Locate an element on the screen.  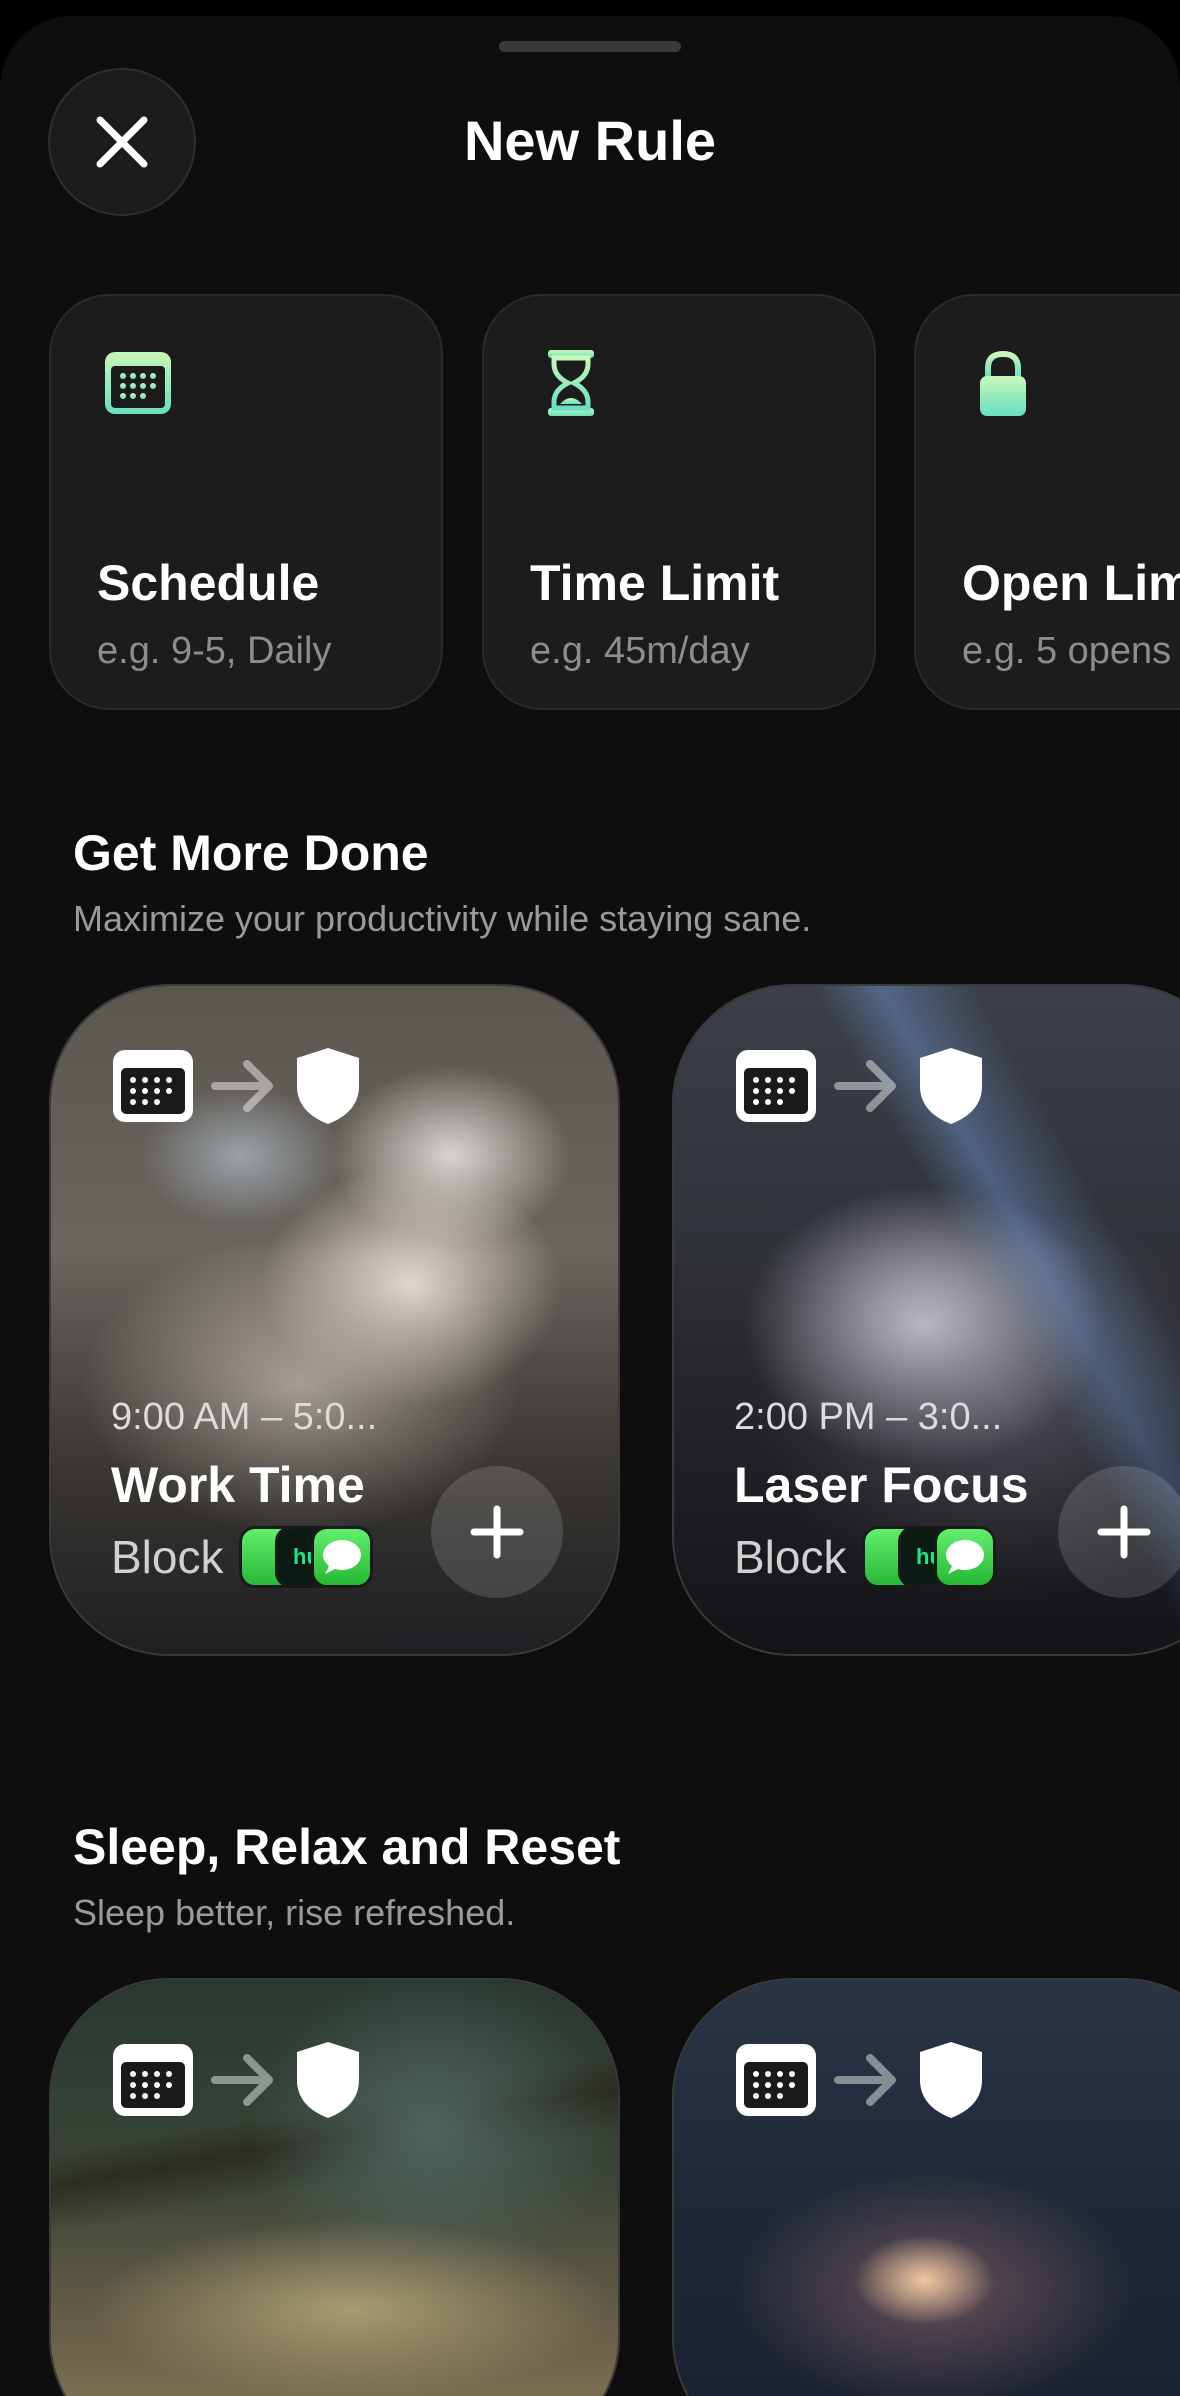
rule-type-example: e.g. 9-5, Daily is located at coordinates (214, 651).